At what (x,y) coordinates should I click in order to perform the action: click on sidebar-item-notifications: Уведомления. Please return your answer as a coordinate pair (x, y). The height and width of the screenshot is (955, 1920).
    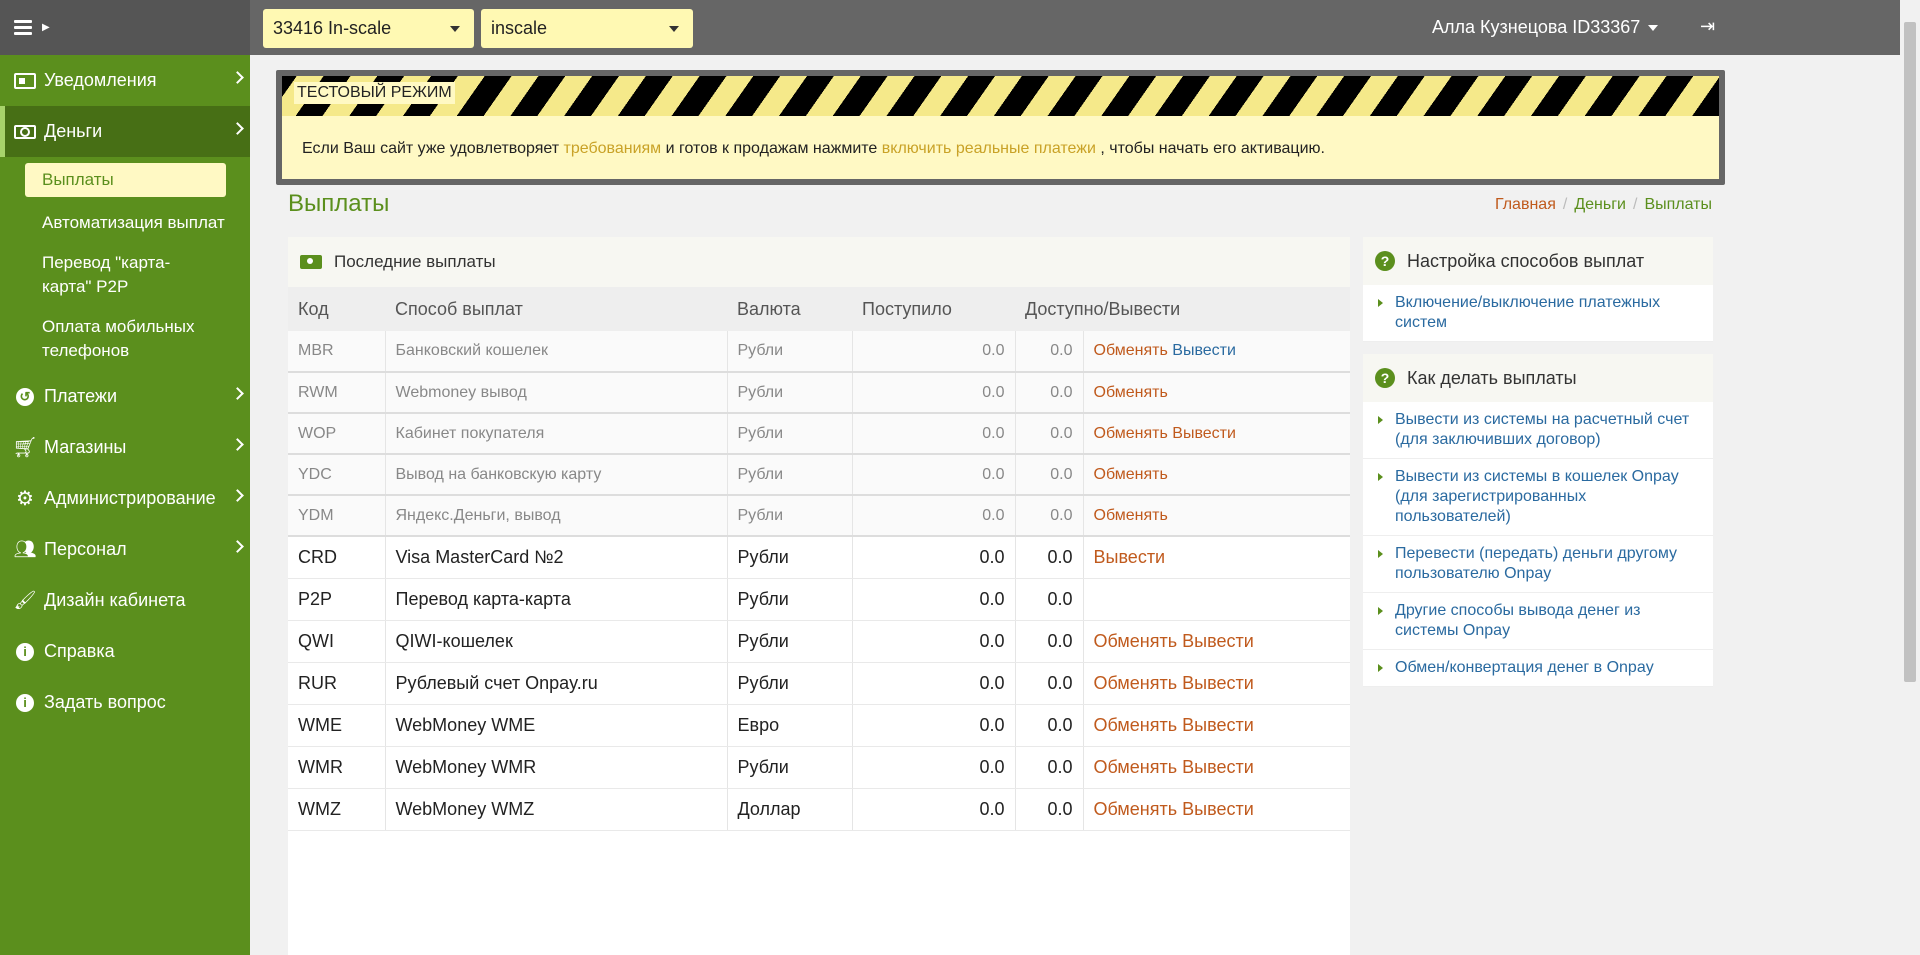
    Looking at the image, I should click on (125, 80).